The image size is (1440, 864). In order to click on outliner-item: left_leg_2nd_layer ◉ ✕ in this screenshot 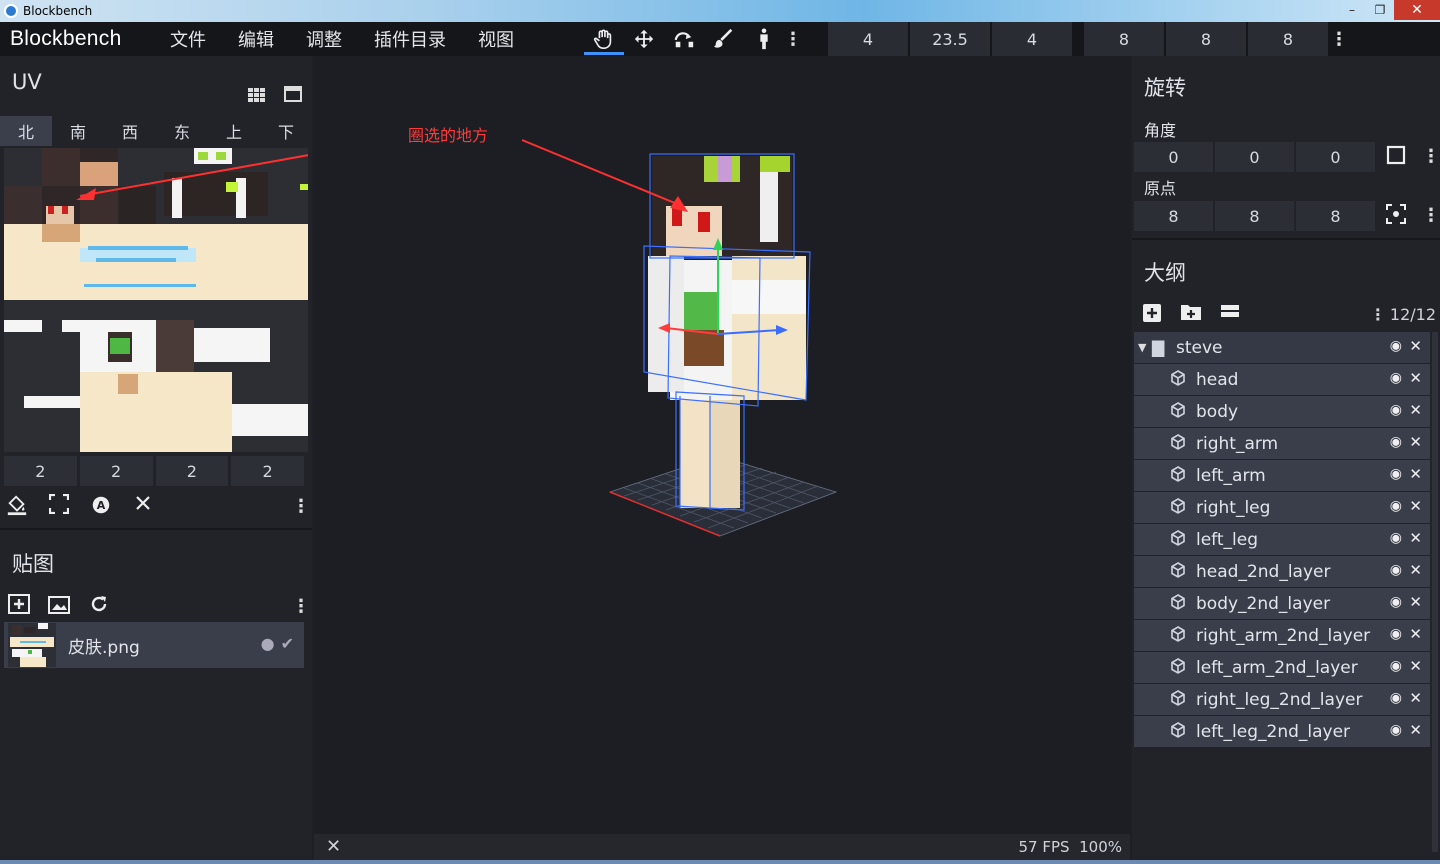, I will do `click(1282, 731)`.